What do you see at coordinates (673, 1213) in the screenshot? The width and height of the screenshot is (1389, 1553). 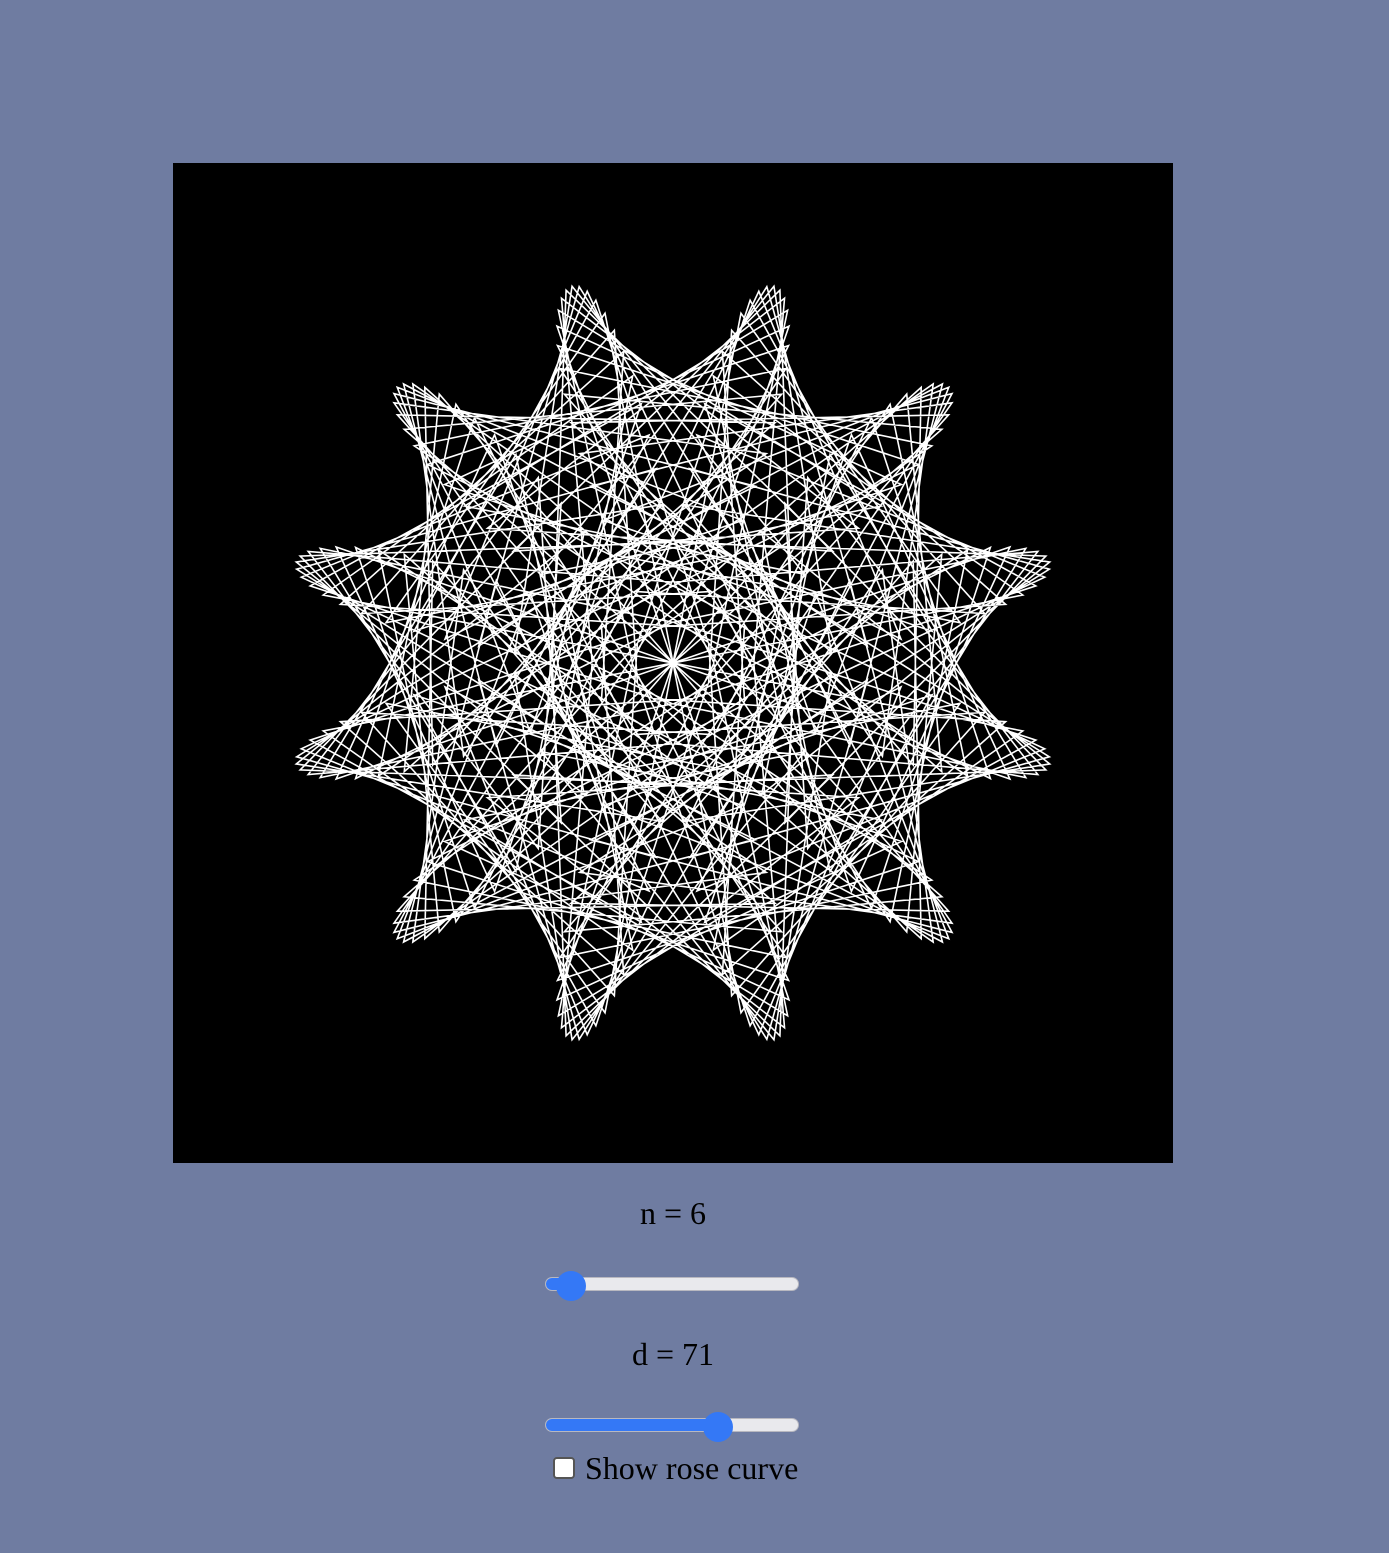 I see `n-value-label: n = 6` at bounding box center [673, 1213].